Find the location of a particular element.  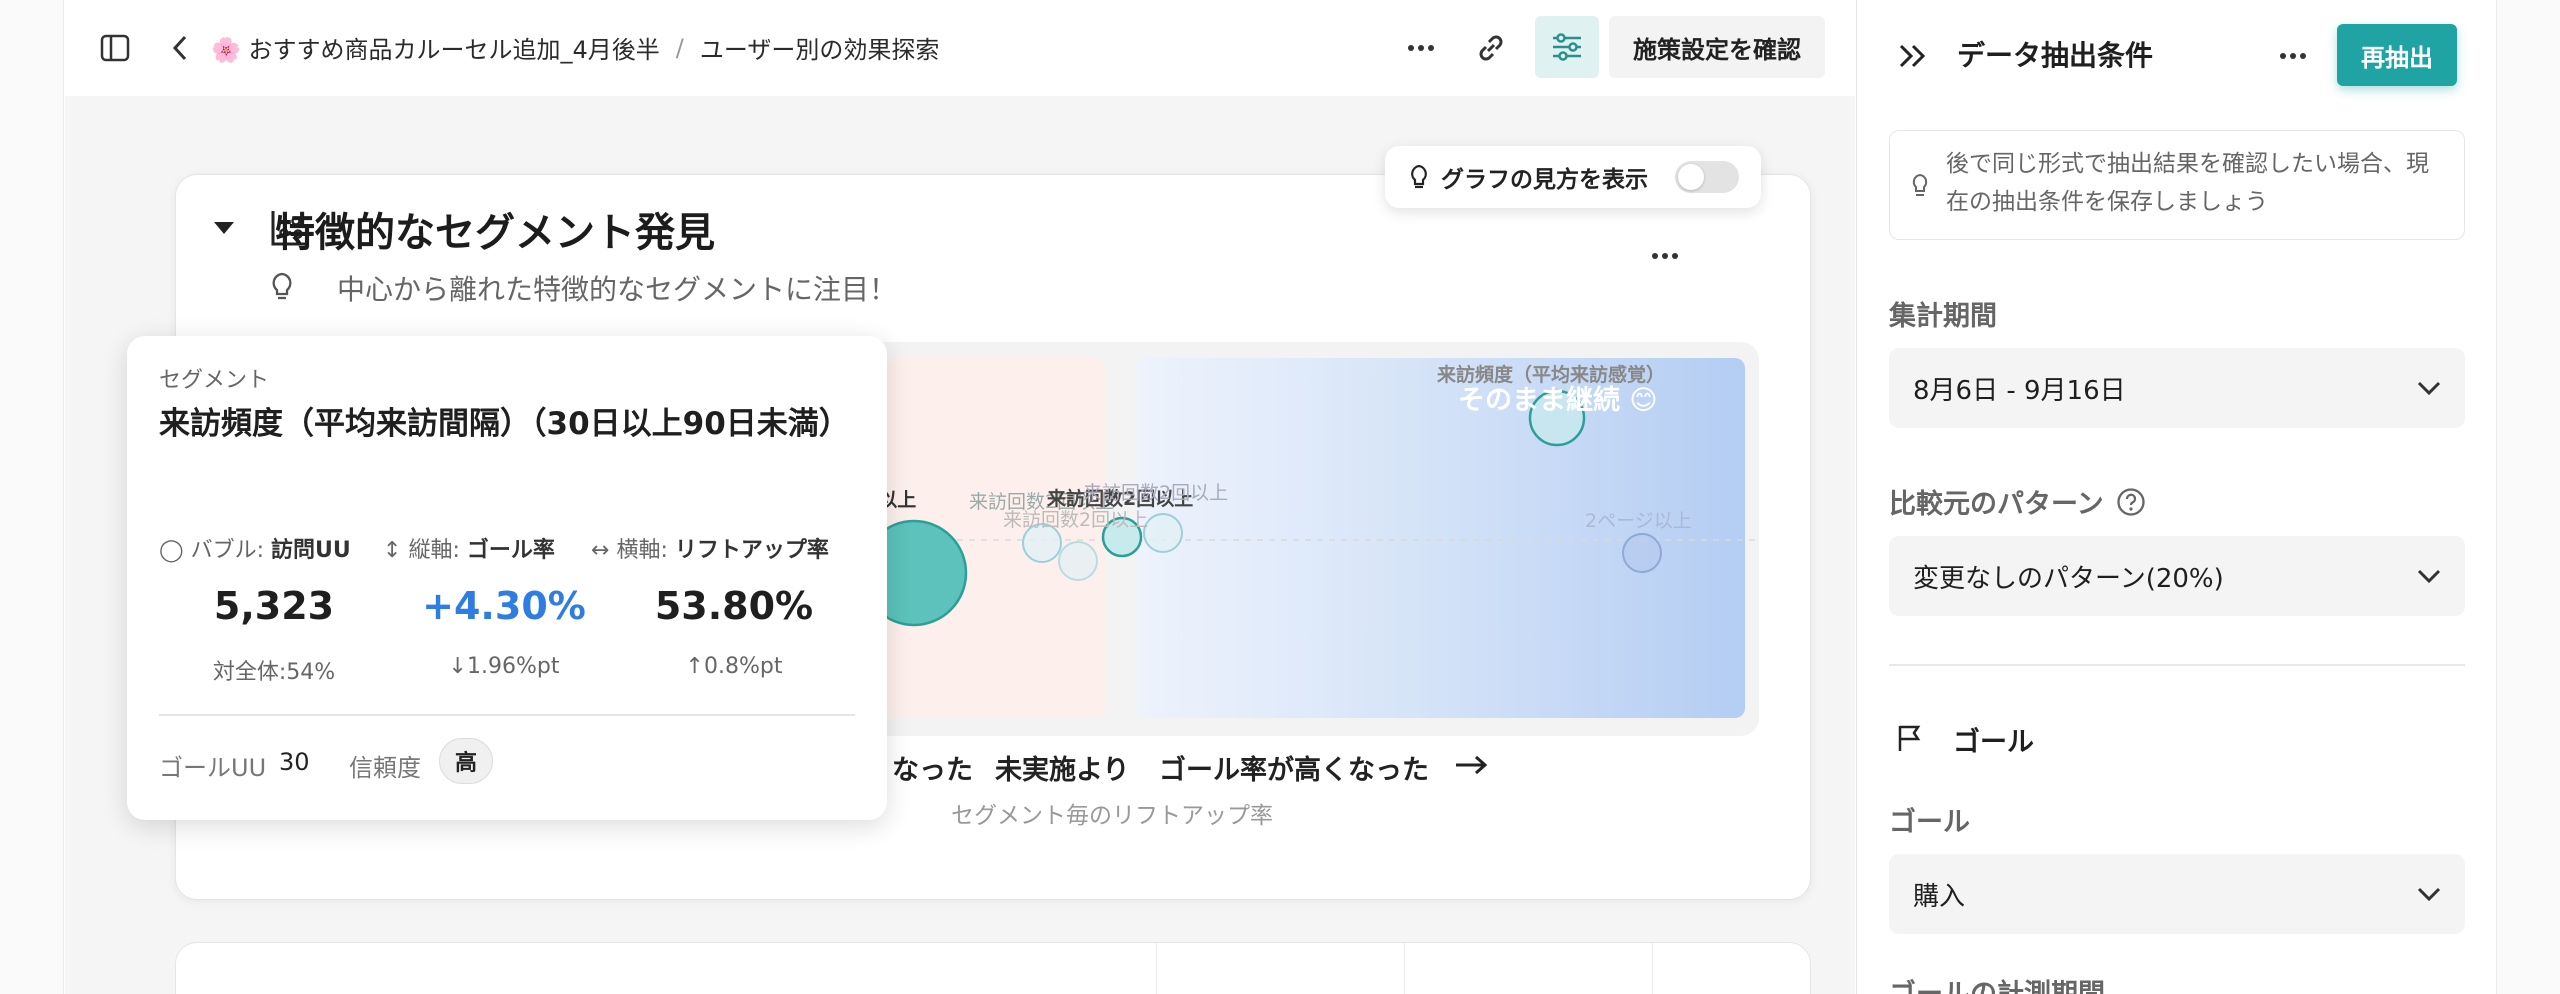

save-hint: 後で同じ形式で抽出結果を確認したい場合、現在の抽出条件を保存しましょう is located at coordinates (2177, 185).